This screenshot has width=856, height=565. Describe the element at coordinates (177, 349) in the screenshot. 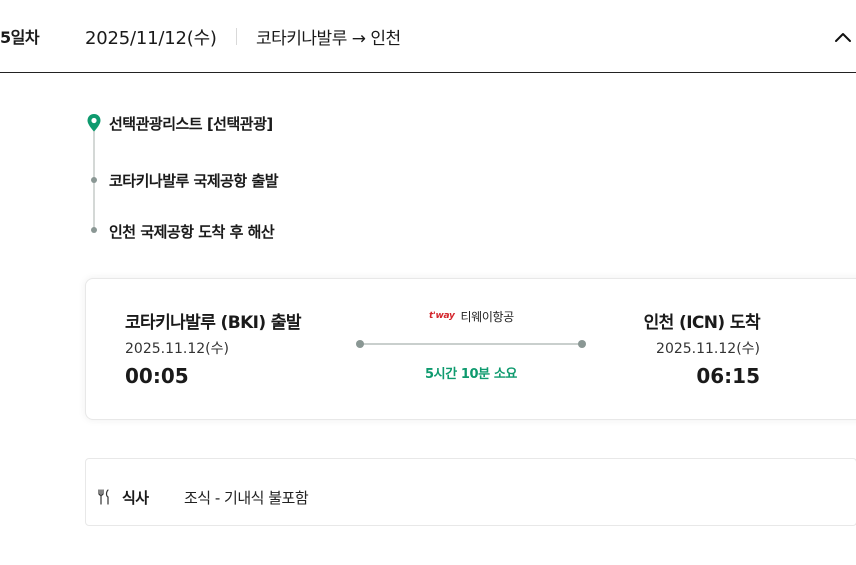

I see `departure-date: 2025.11.12(수)` at that location.